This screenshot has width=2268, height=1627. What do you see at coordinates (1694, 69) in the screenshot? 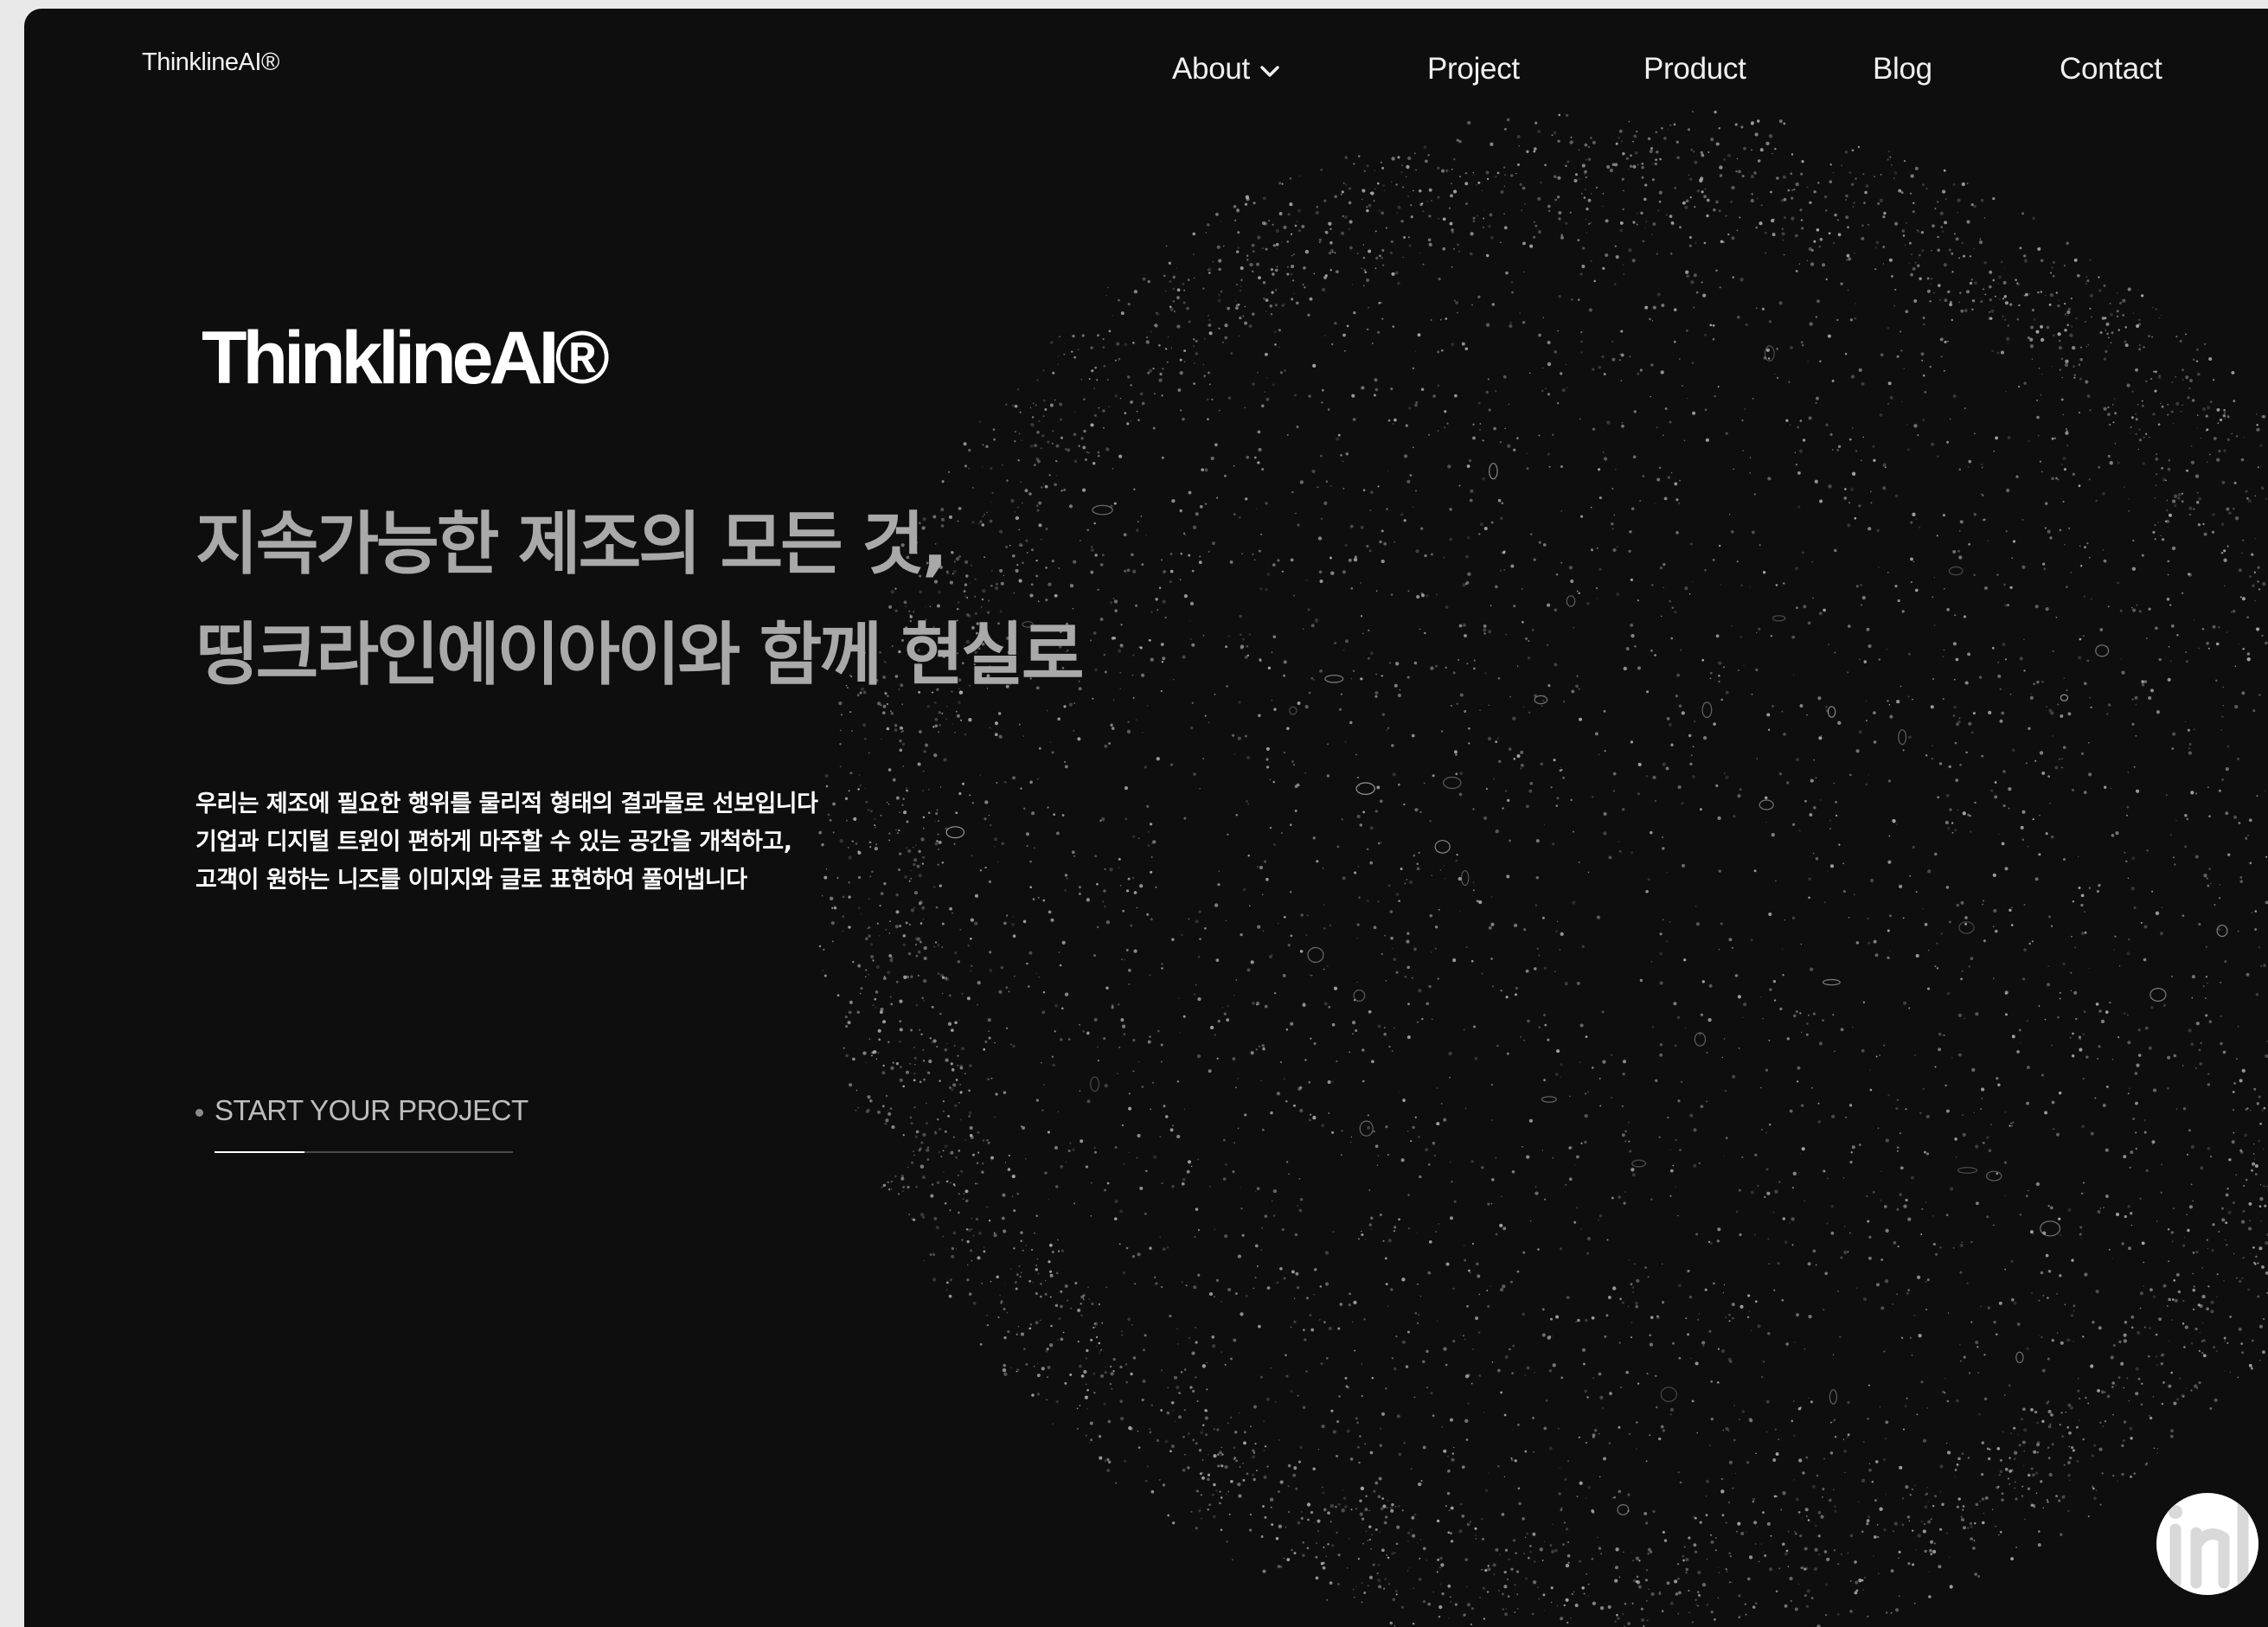
I see `nav-item-product: Product` at bounding box center [1694, 69].